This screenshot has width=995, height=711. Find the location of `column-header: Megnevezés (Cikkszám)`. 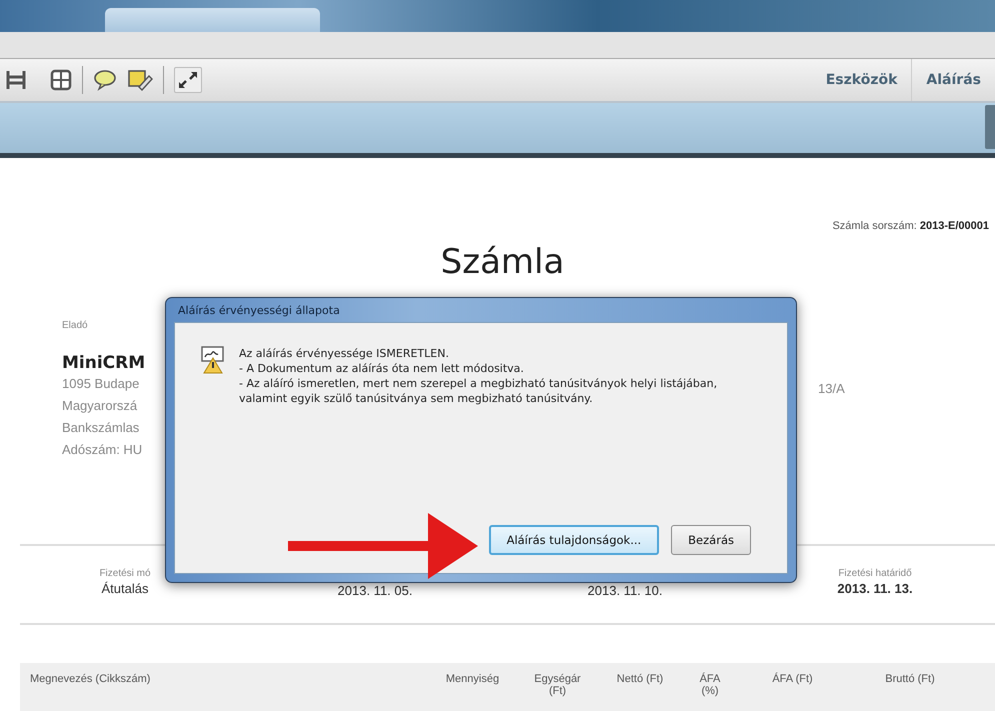

column-header: Megnevezés (Cikkszám) is located at coordinates (225, 679).